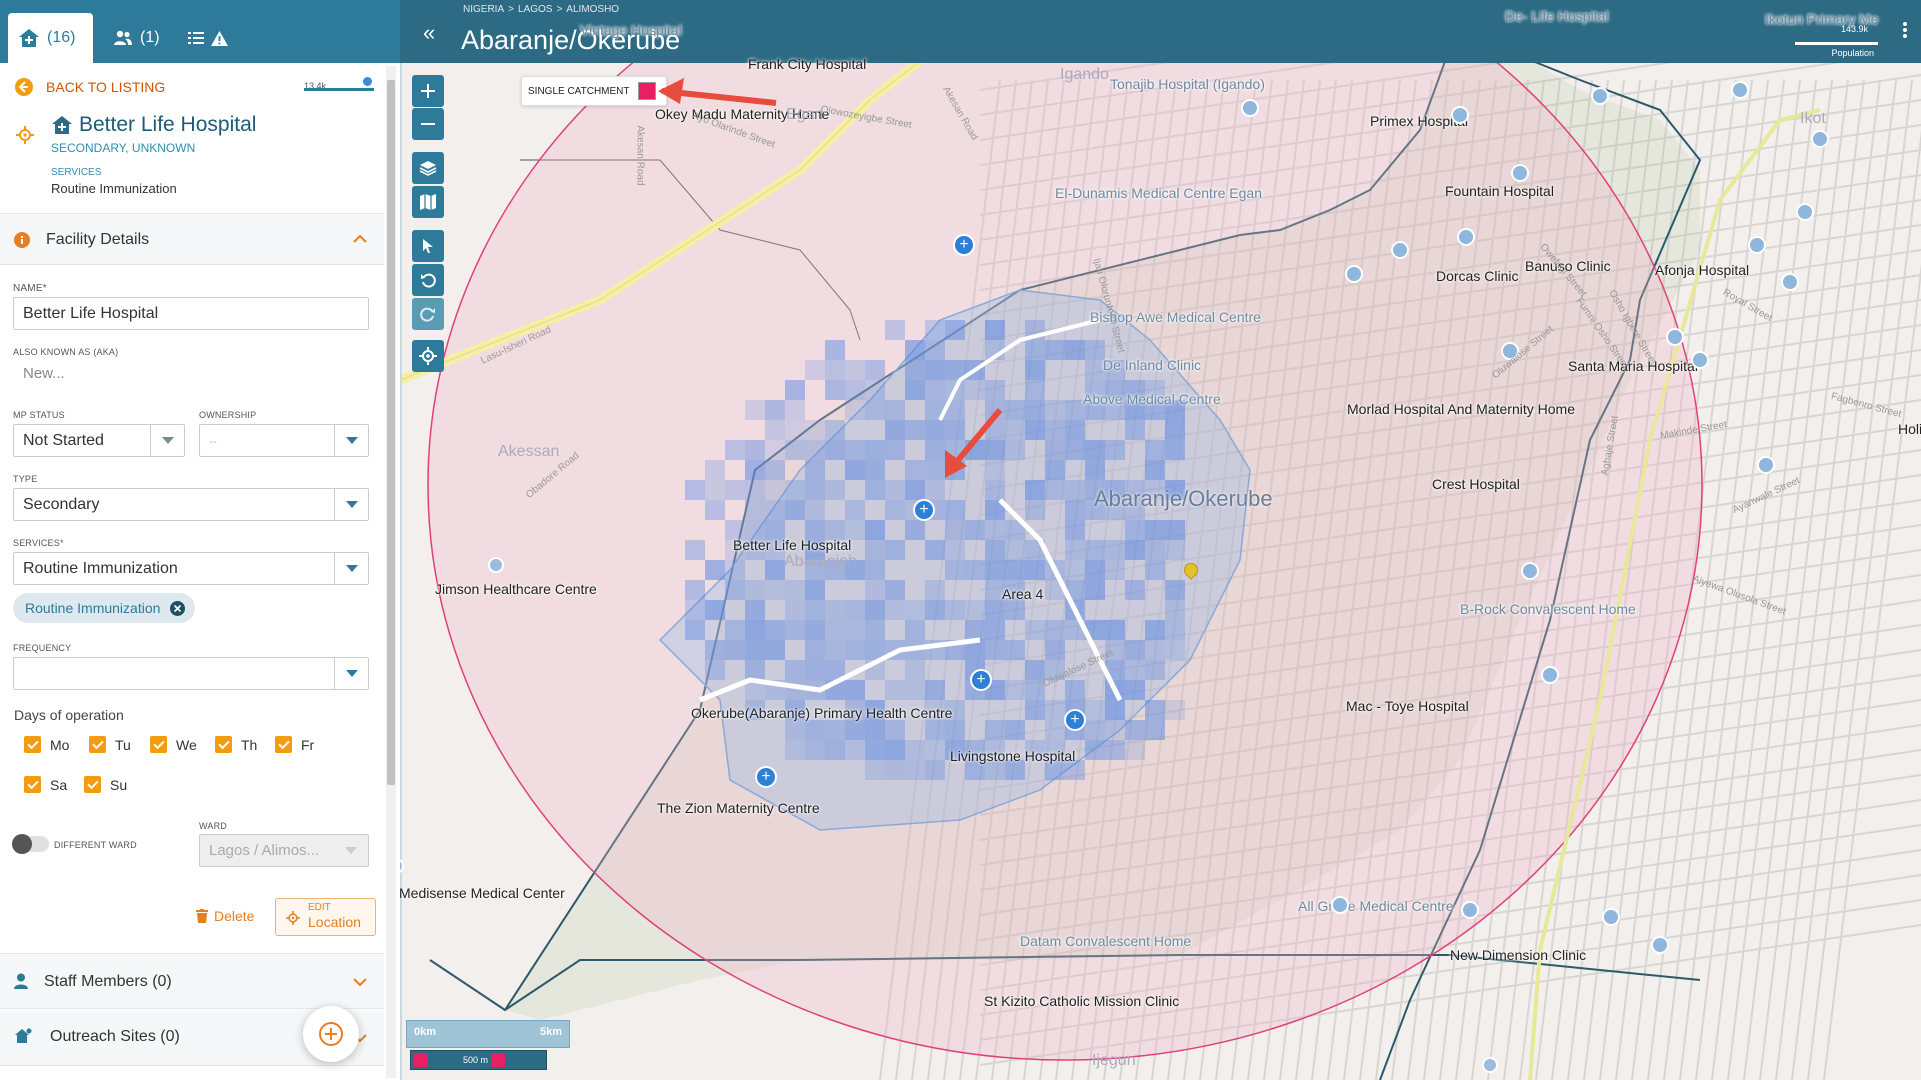 This screenshot has height=1080, width=1921. Describe the element at coordinates (192, 981) in the screenshot. I see `staff-members-section: Staff Members (0)` at that location.